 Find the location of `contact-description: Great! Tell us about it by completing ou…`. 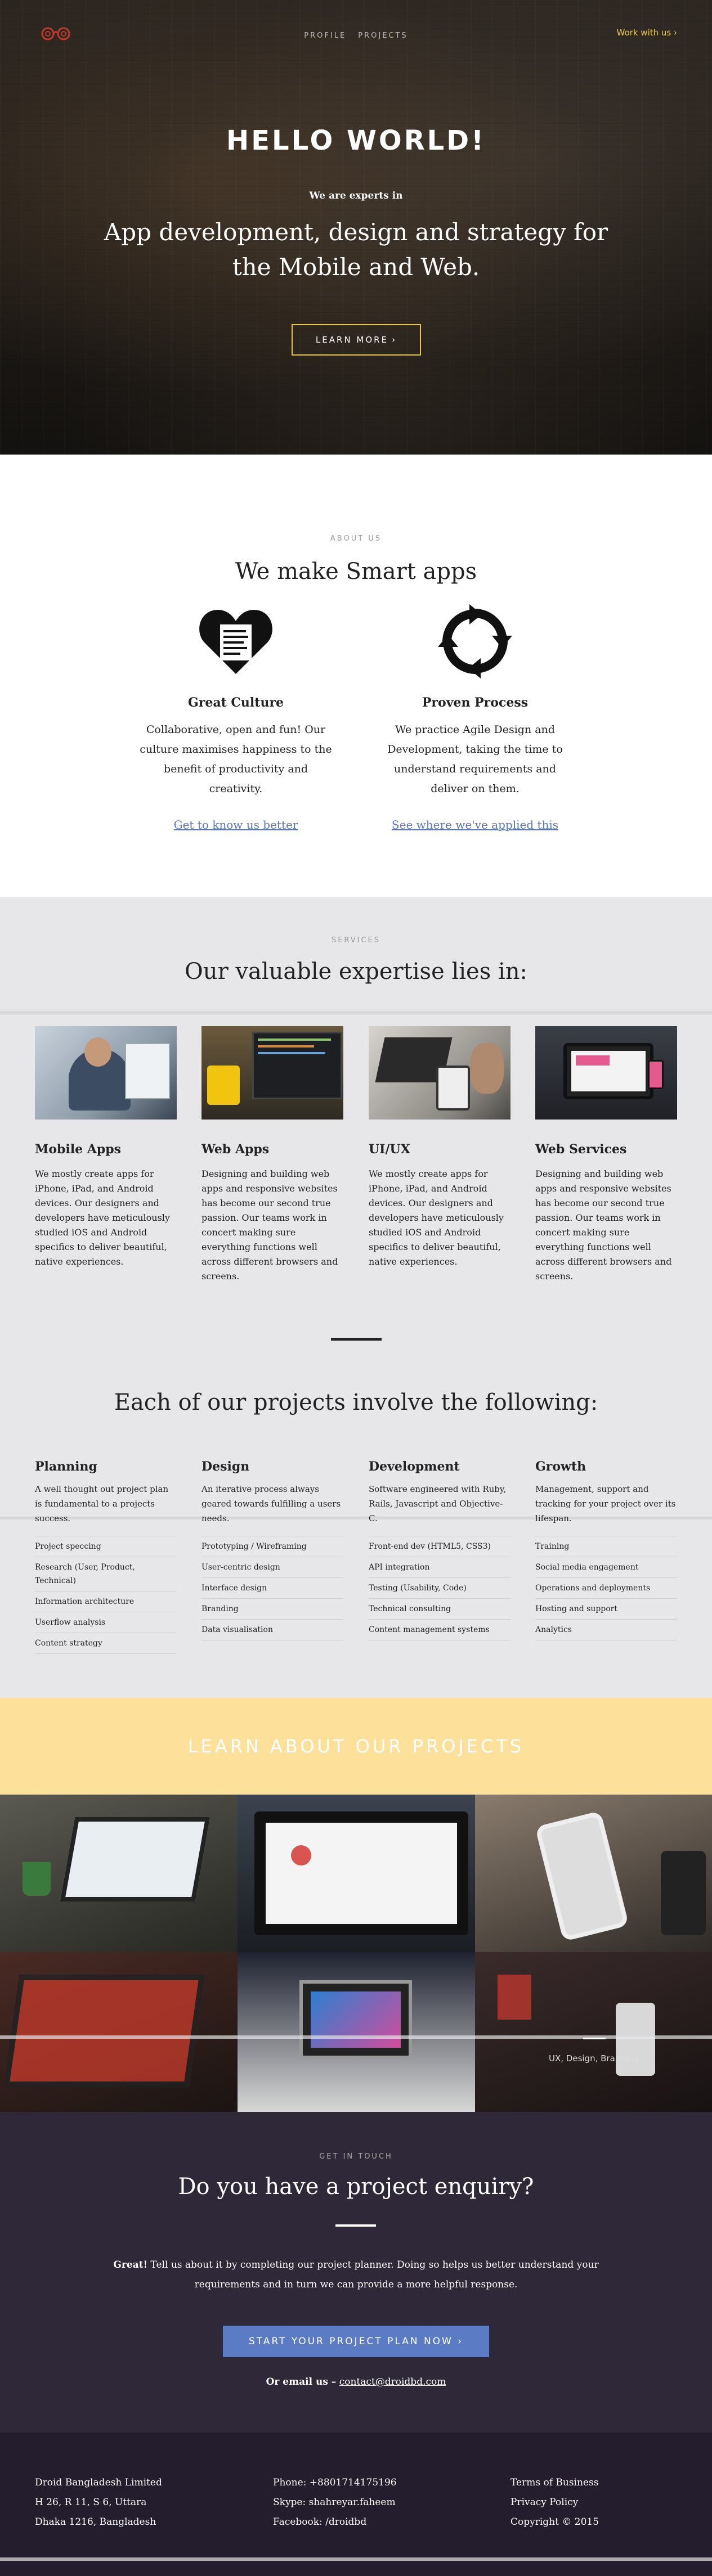

contact-description: Great! Tell us about it by completing ou… is located at coordinates (356, 2275).